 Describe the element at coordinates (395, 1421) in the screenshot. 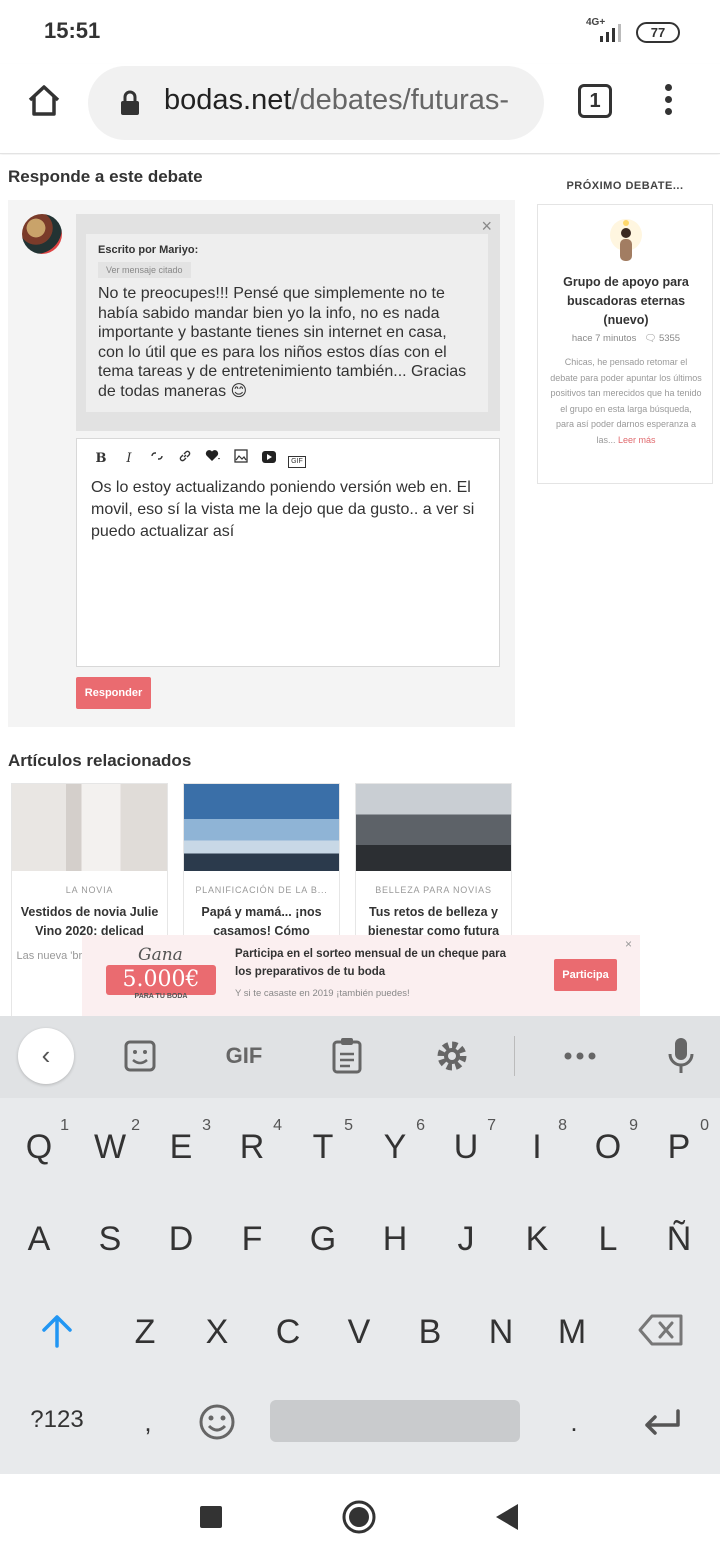

I see `space-key` at that location.